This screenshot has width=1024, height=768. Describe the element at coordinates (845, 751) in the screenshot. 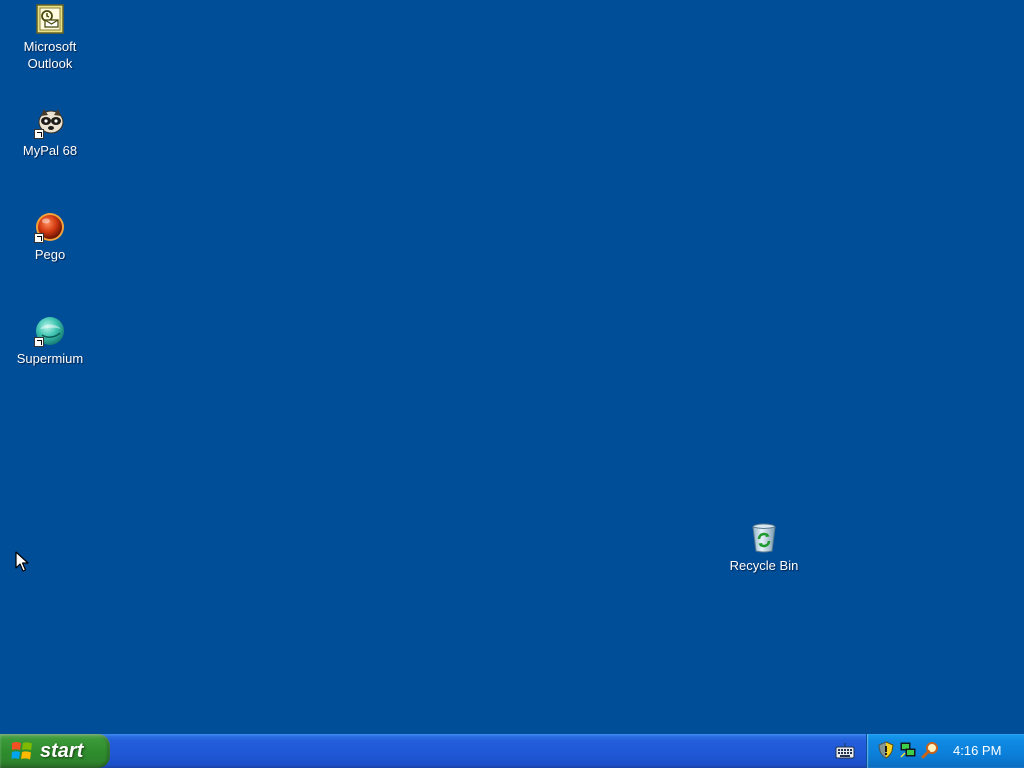

I see `keyboard-icon` at that location.